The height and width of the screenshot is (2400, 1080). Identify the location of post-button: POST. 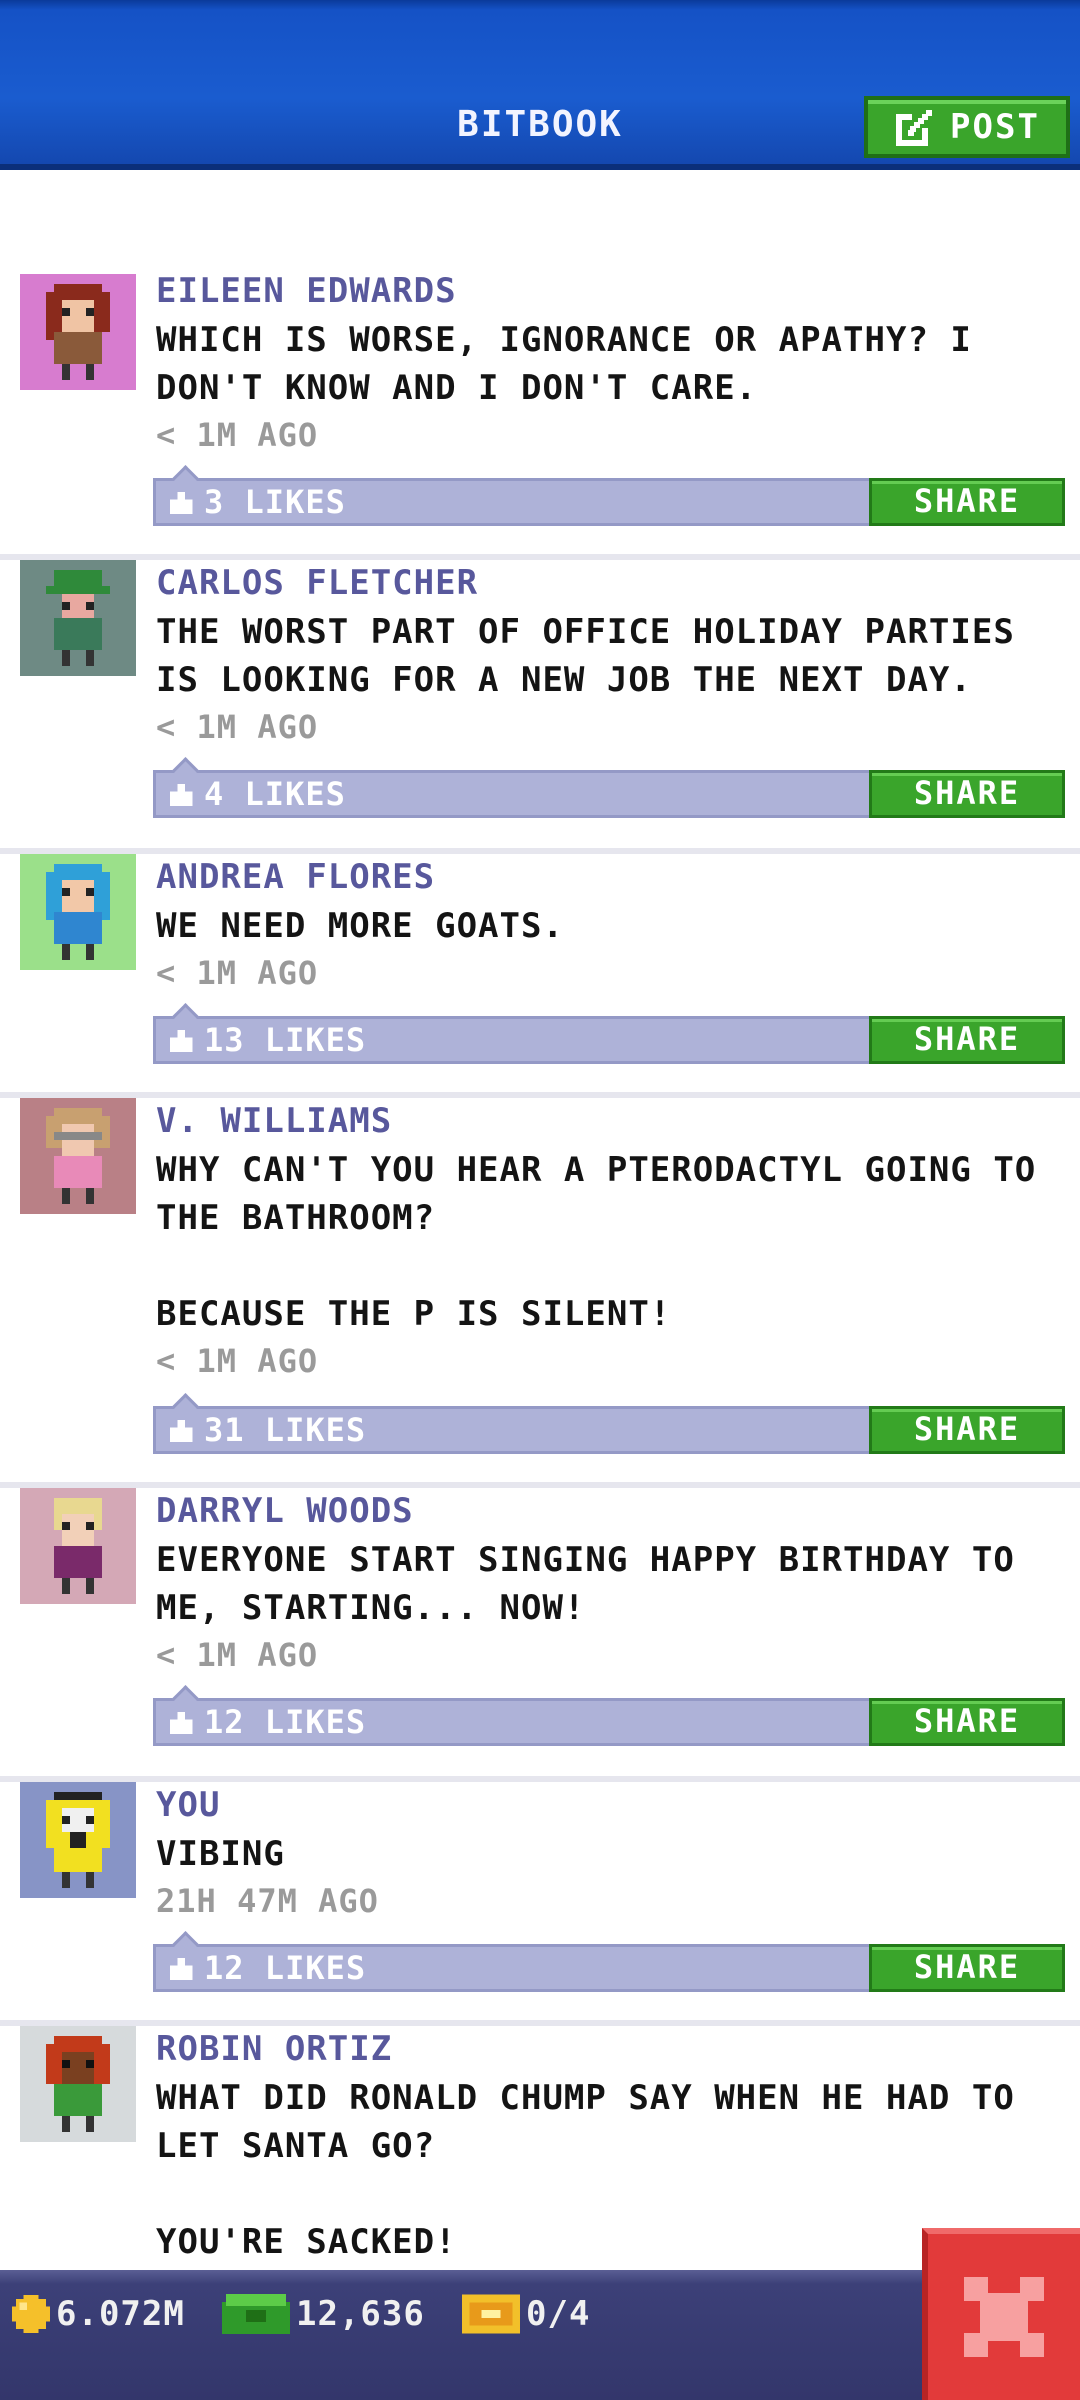
(967, 127).